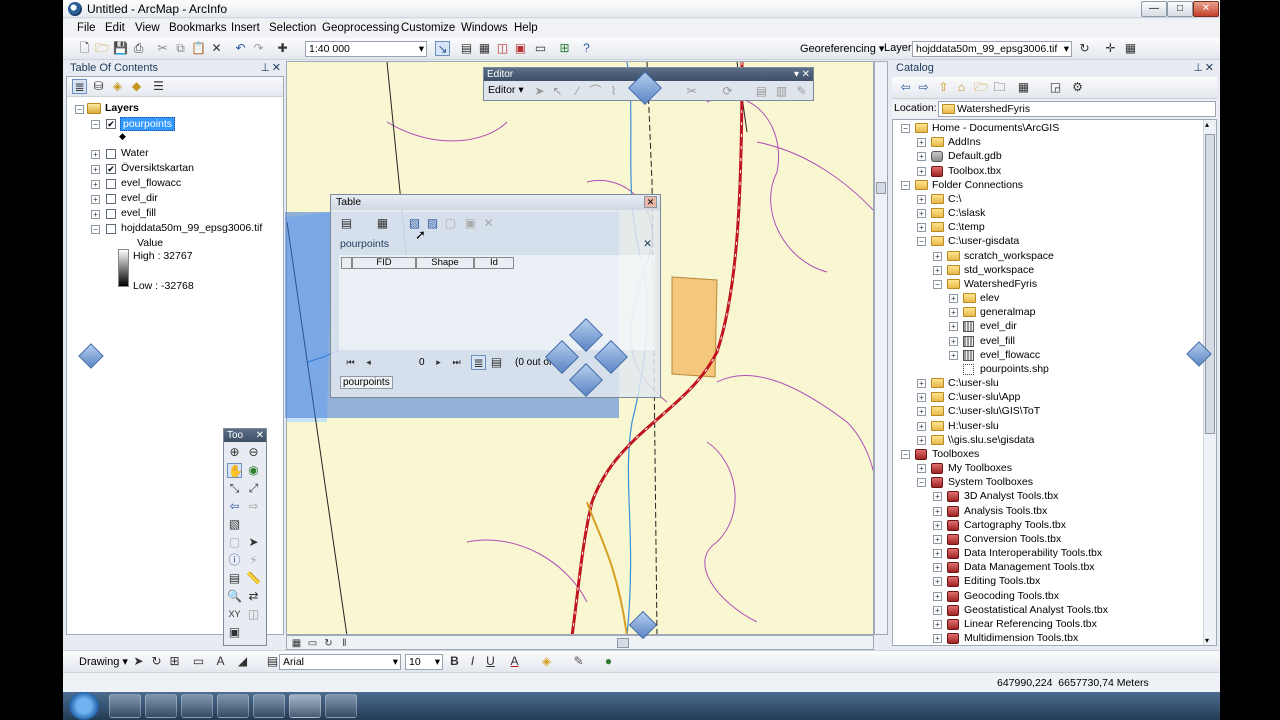 The width and height of the screenshot is (1280, 720). Describe the element at coordinates (102, 48) in the screenshot. I see `open-folder-icon: 🗁` at that location.